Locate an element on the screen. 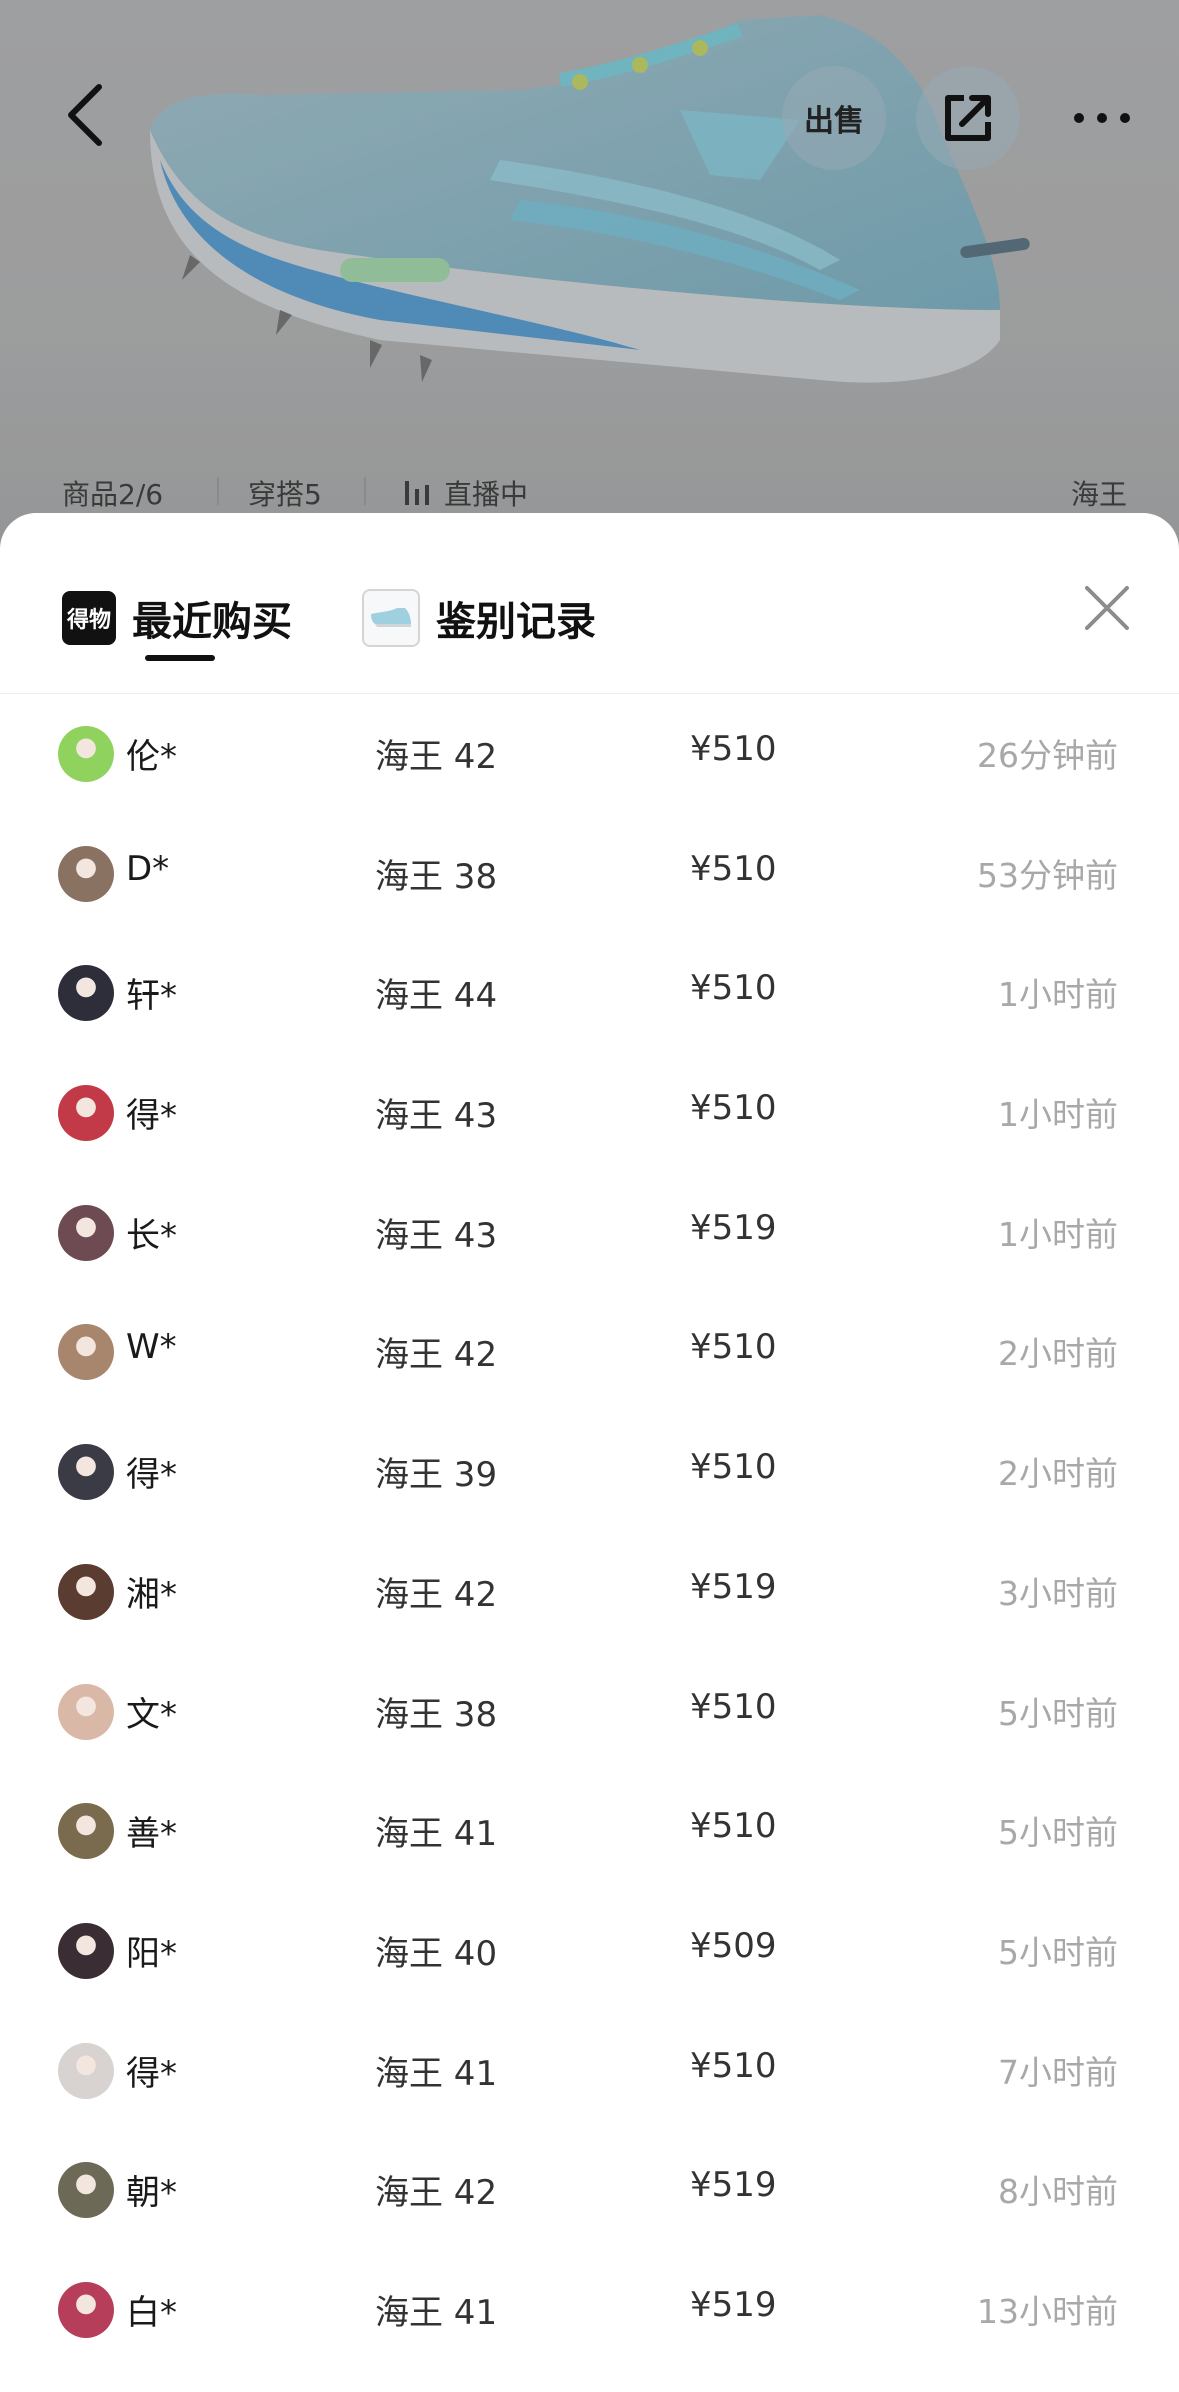 This screenshot has height=2392, width=1179. tab-label: 鉴别记录 is located at coordinates (516, 622).